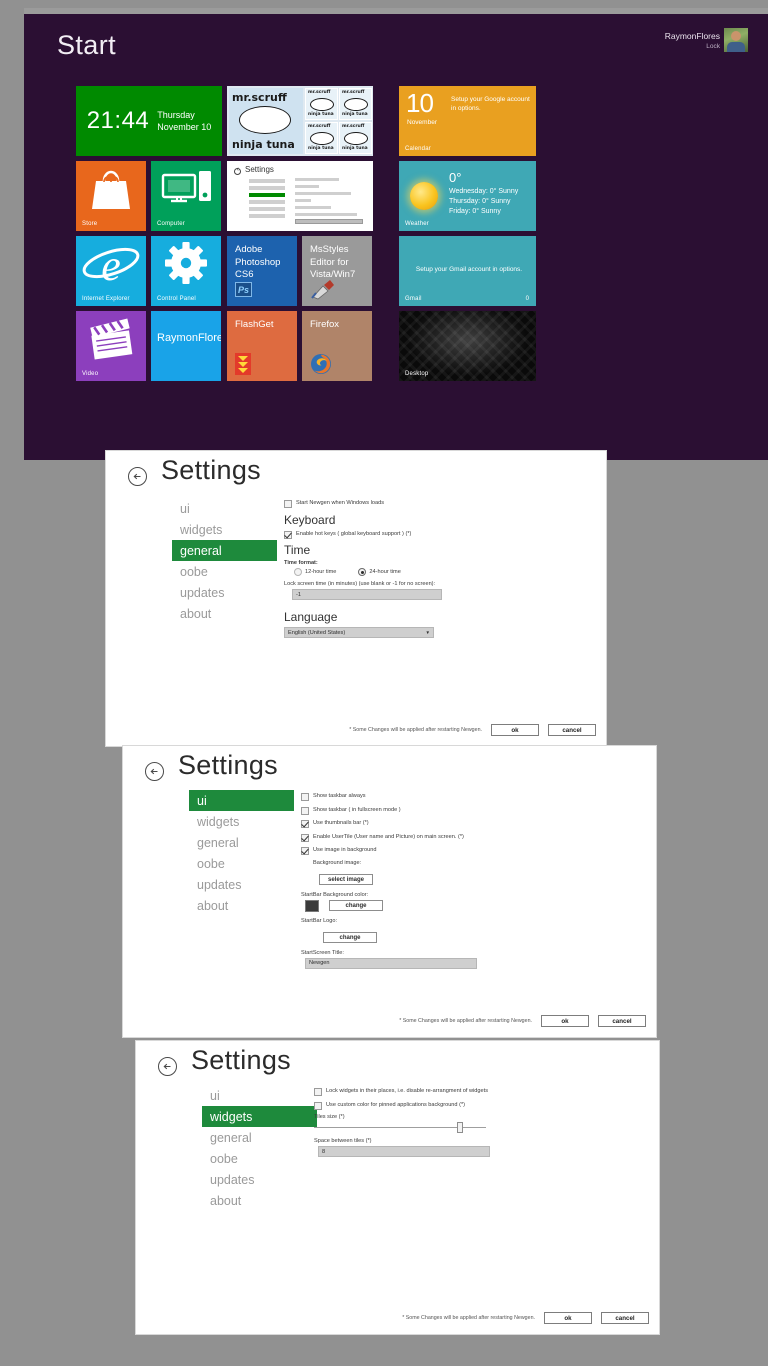 This screenshot has width=768, height=1366. I want to click on avatar, so click(736, 40).